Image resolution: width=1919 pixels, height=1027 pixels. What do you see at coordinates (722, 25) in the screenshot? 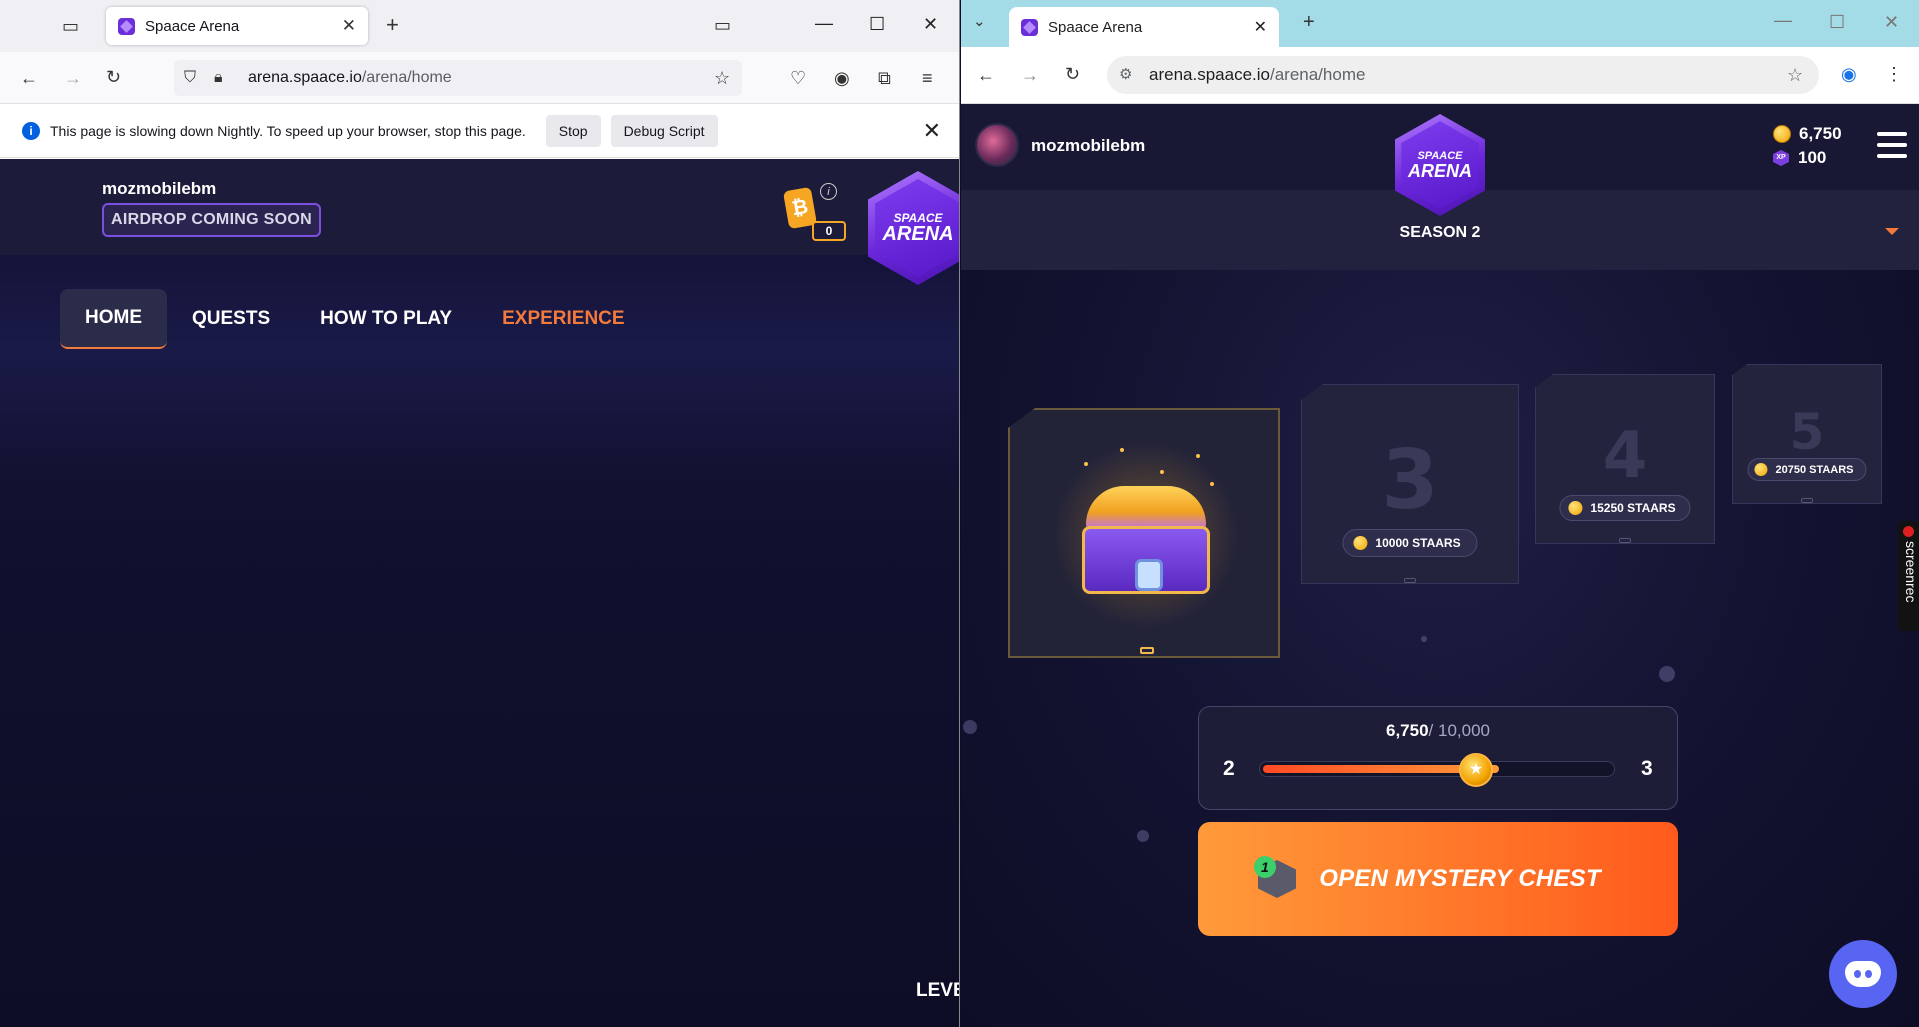
I see `list-all-tabs-icon: ▭` at bounding box center [722, 25].